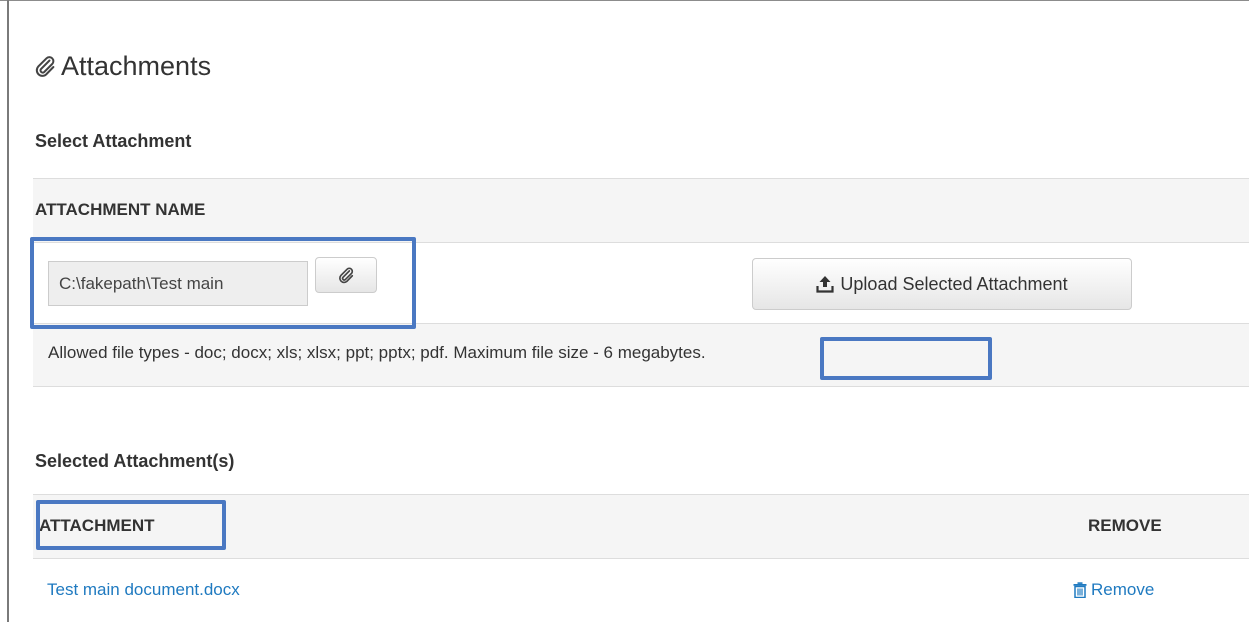  I want to click on remove-column-header: REMOVE, so click(1125, 525).